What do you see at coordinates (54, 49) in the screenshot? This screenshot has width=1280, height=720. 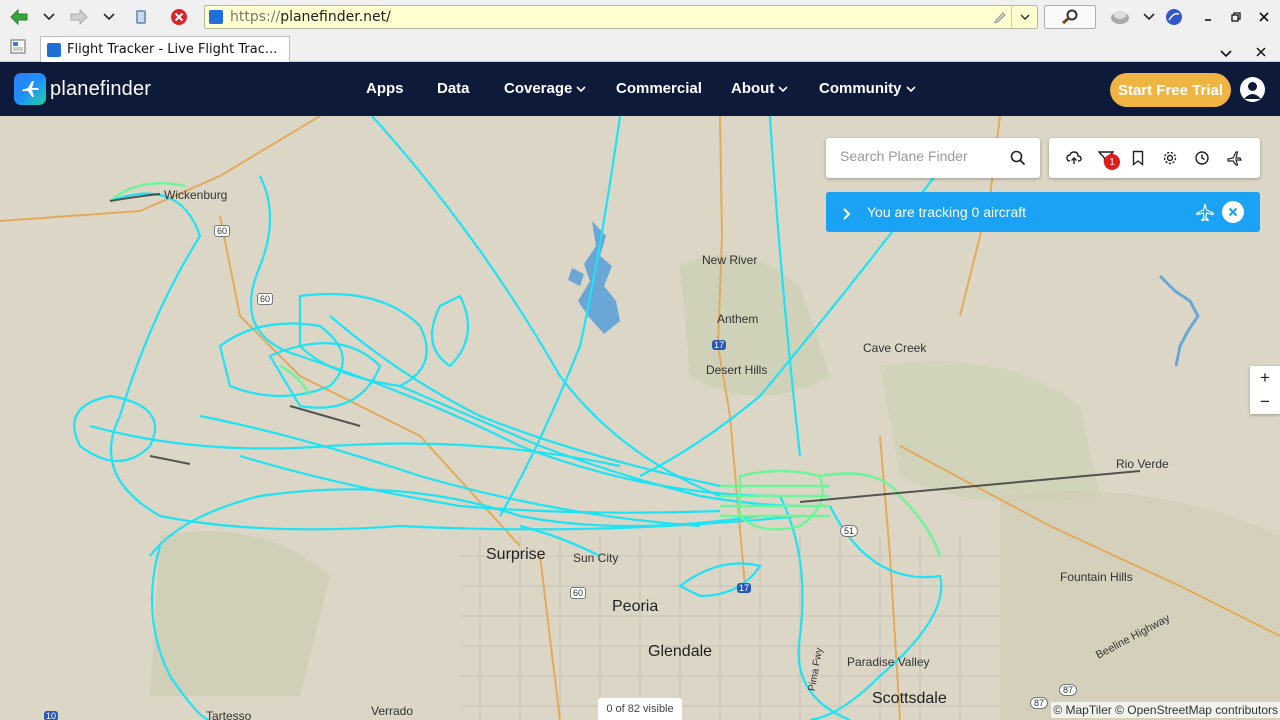 I see `tab-favicon-icon` at bounding box center [54, 49].